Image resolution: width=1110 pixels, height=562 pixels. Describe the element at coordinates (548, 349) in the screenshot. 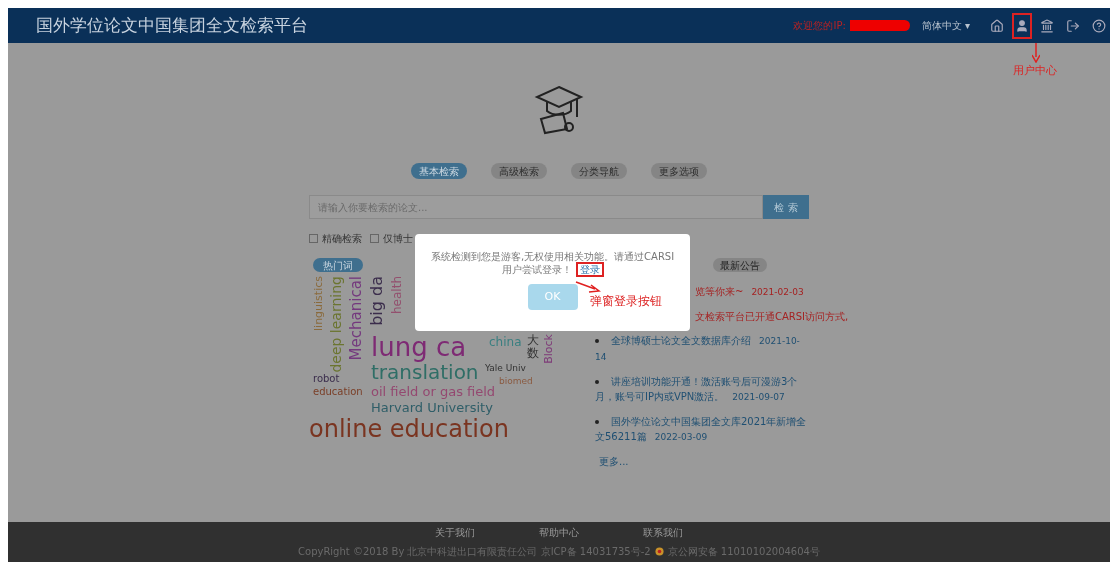

I see `word-cloud-word: Block` at that location.